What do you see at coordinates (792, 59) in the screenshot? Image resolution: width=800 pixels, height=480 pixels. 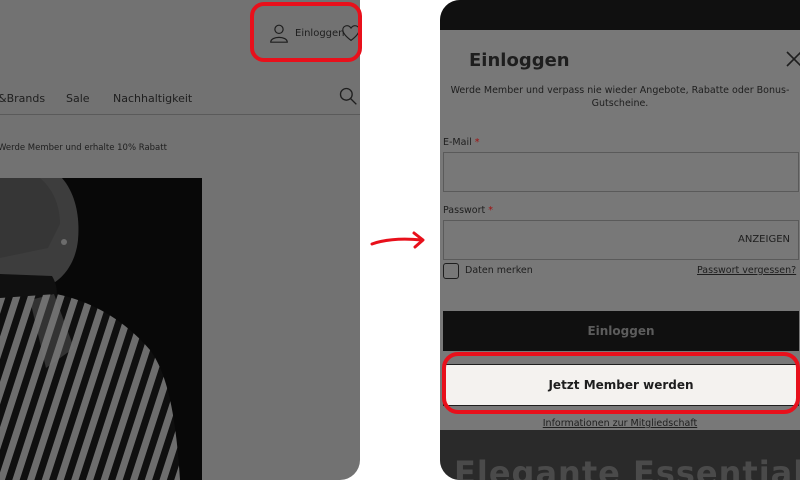 I see `close-icon` at bounding box center [792, 59].